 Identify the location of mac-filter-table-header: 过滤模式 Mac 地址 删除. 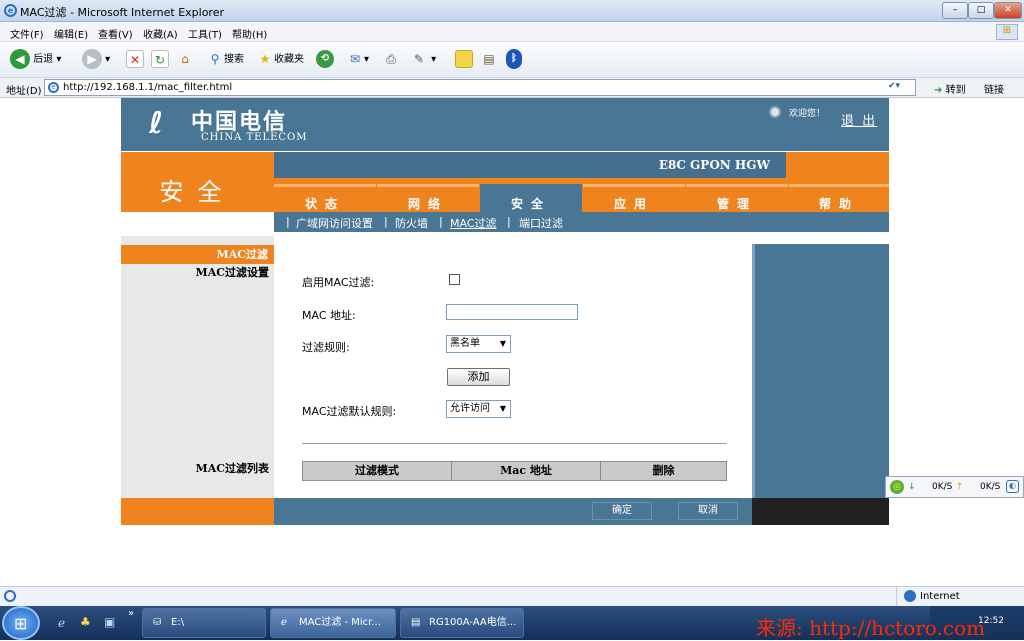
(514, 471).